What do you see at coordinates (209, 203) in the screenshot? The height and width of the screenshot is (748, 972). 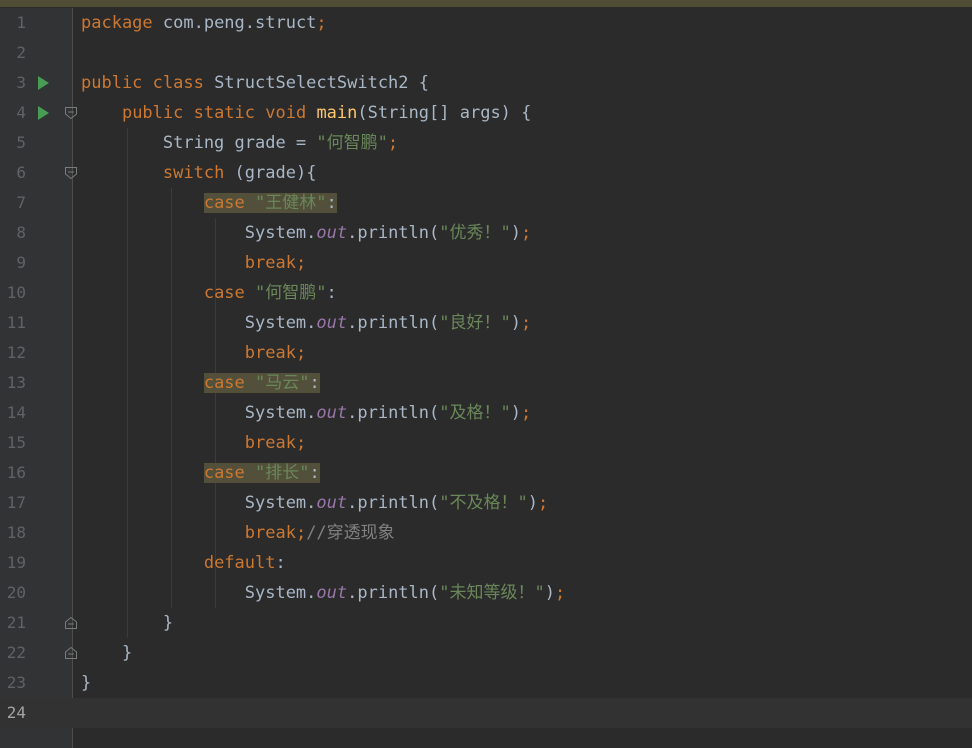 I see `code-text: case "王健林":` at bounding box center [209, 203].